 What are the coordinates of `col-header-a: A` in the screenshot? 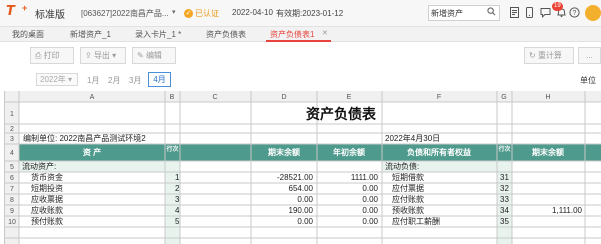 It's located at (92, 97).